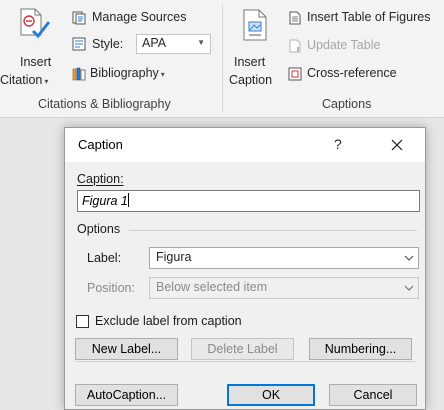  I want to click on dialog-titlebar: Caption ?, so click(245, 145).